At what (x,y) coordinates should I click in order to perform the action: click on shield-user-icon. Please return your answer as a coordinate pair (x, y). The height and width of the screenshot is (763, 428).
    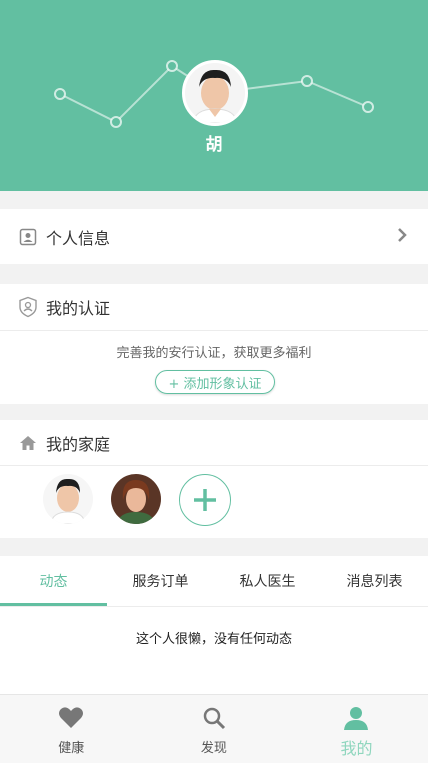
    Looking at the image, I should click on (28, 307).